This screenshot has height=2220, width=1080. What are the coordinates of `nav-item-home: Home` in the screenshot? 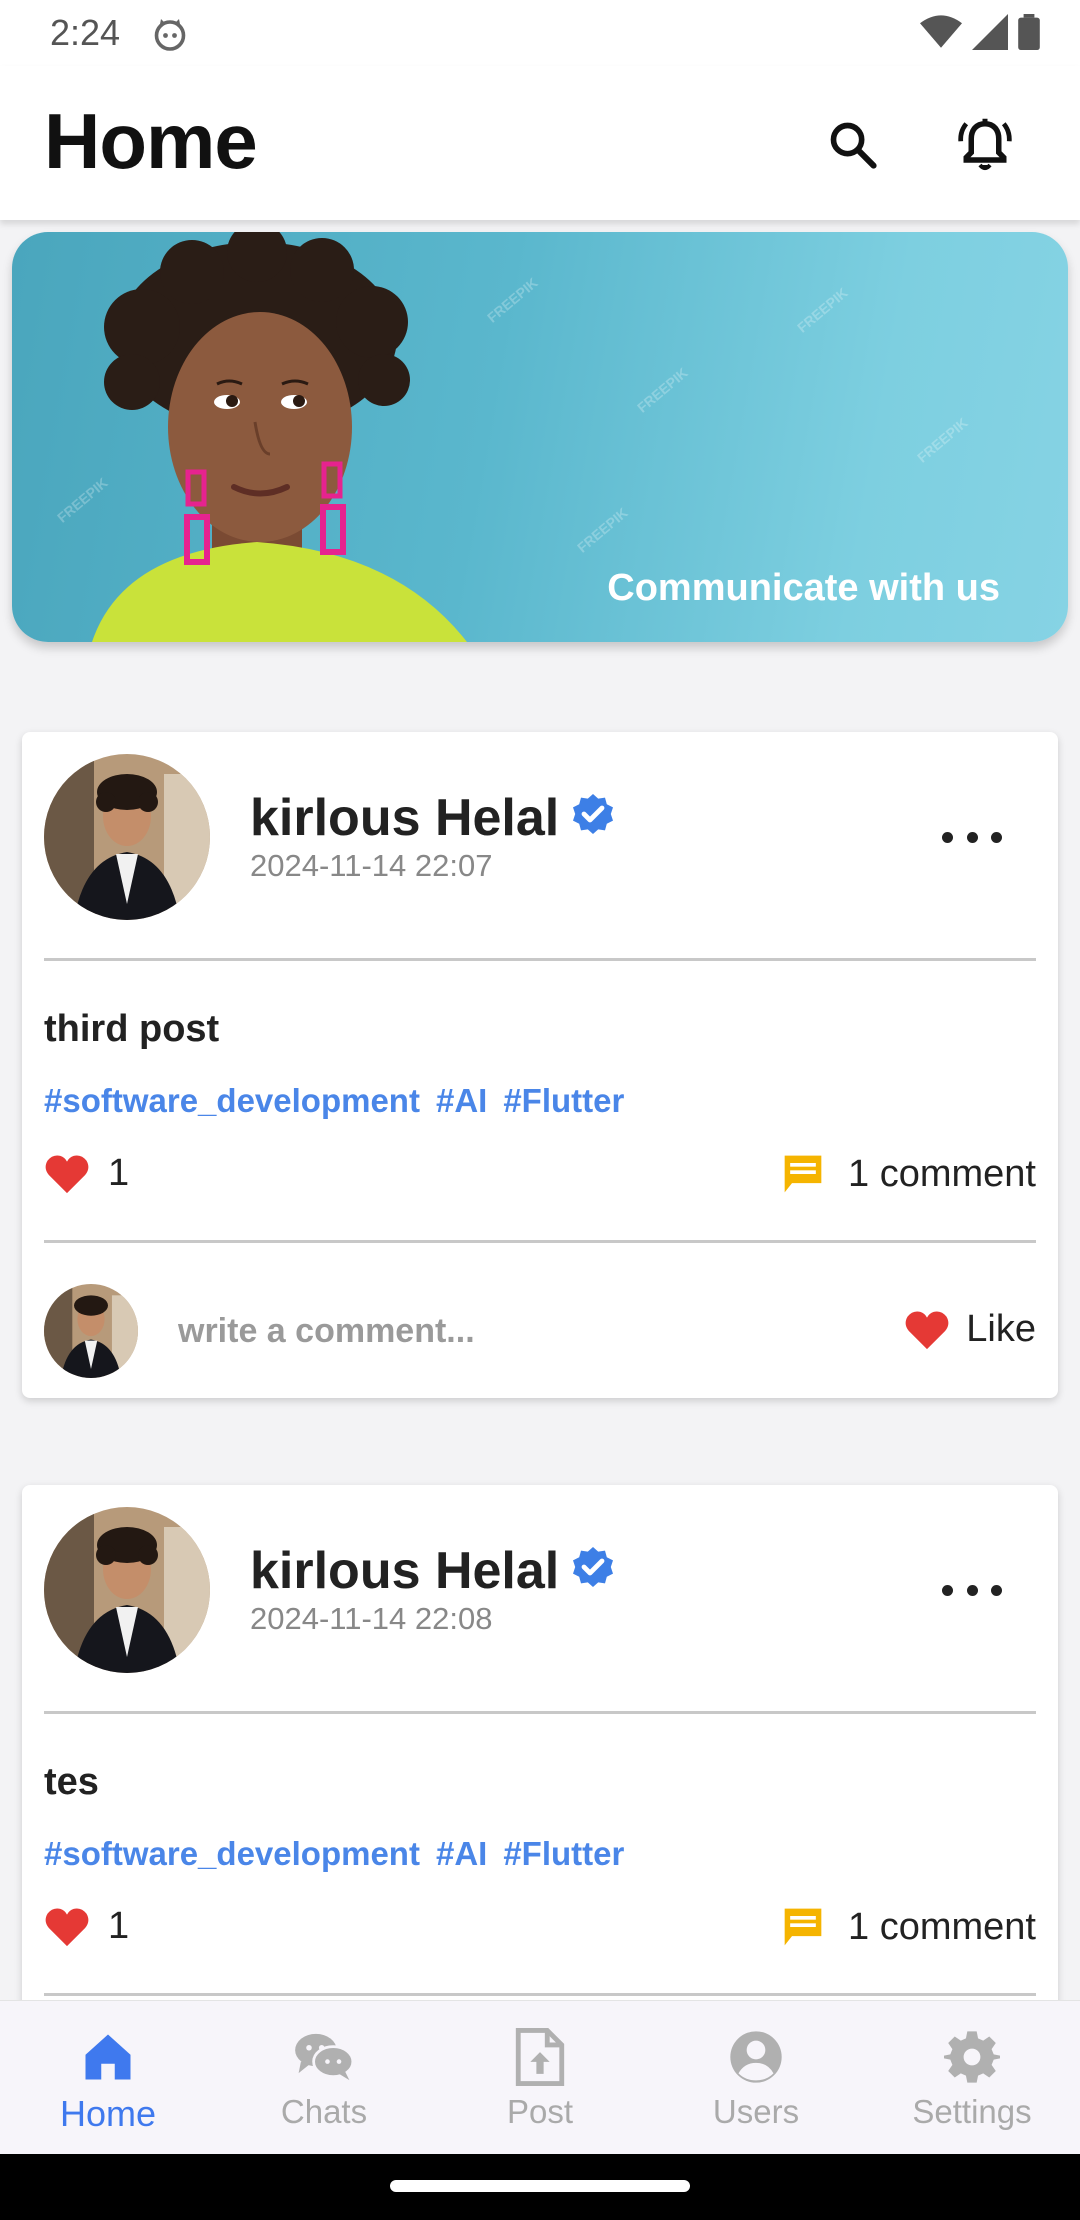 It's located at (108, 2077).